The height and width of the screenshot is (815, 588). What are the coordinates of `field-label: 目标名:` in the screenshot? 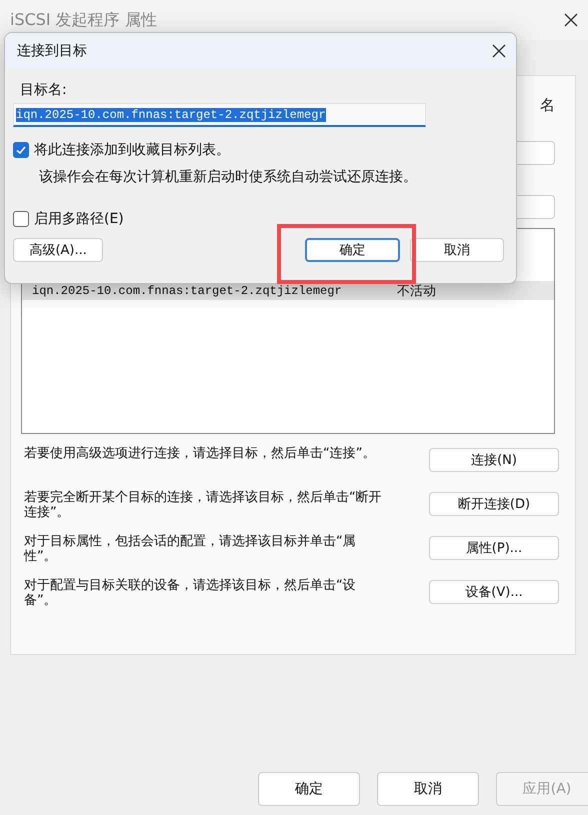 It's located at (44, 90).